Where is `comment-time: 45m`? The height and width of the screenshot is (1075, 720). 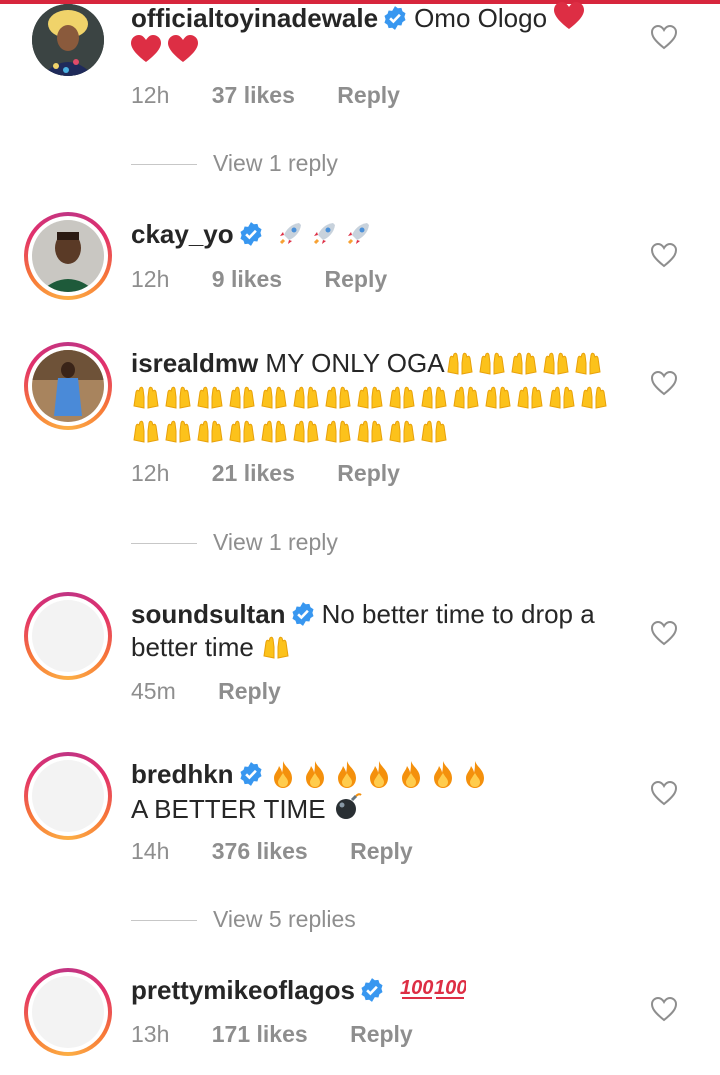 comment-time: 45m is located at coordinates (153, 691).